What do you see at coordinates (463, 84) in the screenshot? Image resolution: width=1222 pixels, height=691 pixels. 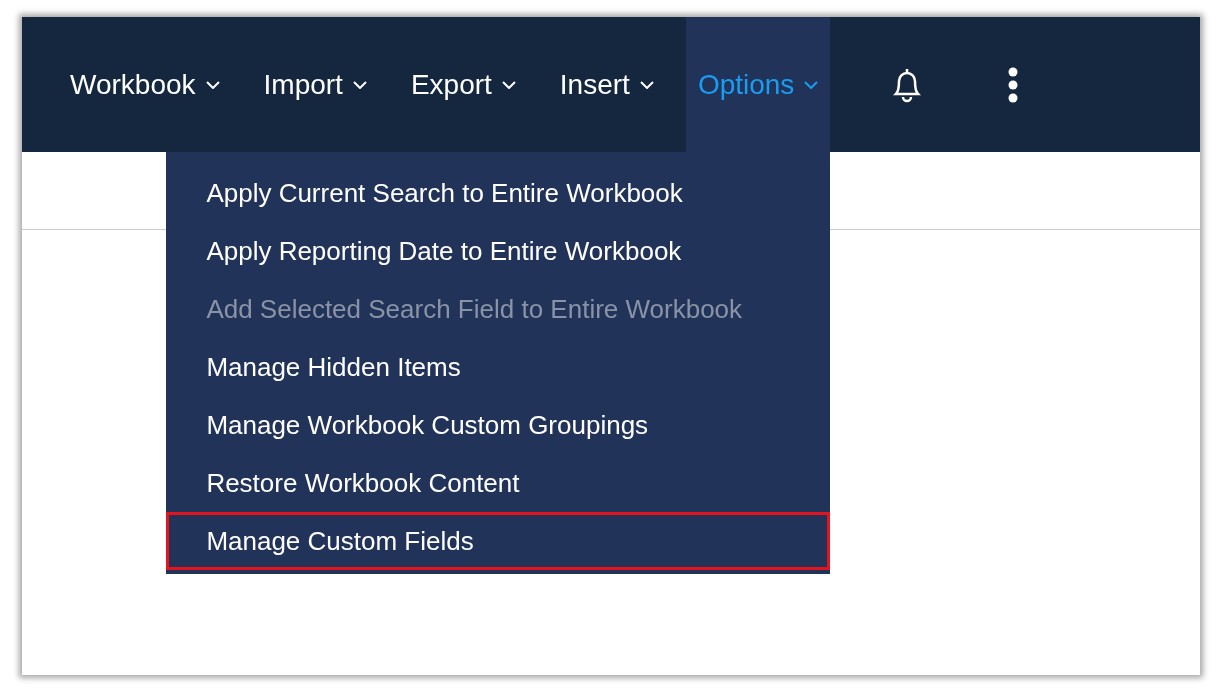 I see `nav-menu-button: Export` at bounding box center [463, 84].